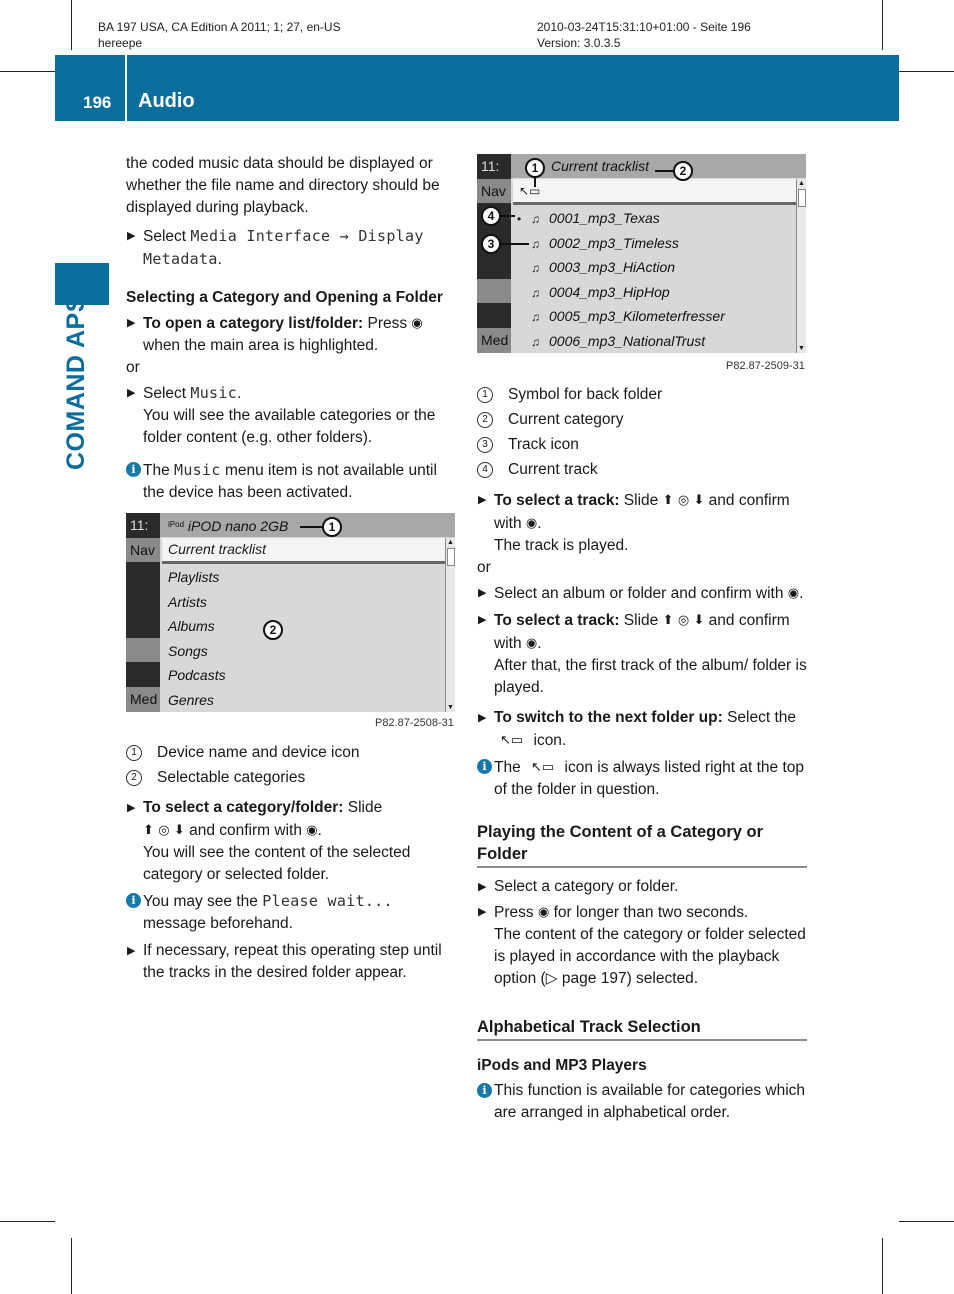  What do you see at coordinates (307, 525) in the screenshot?
I see `device-header: iPod iPOD nano 2GB` at bounding box center [307, 525].